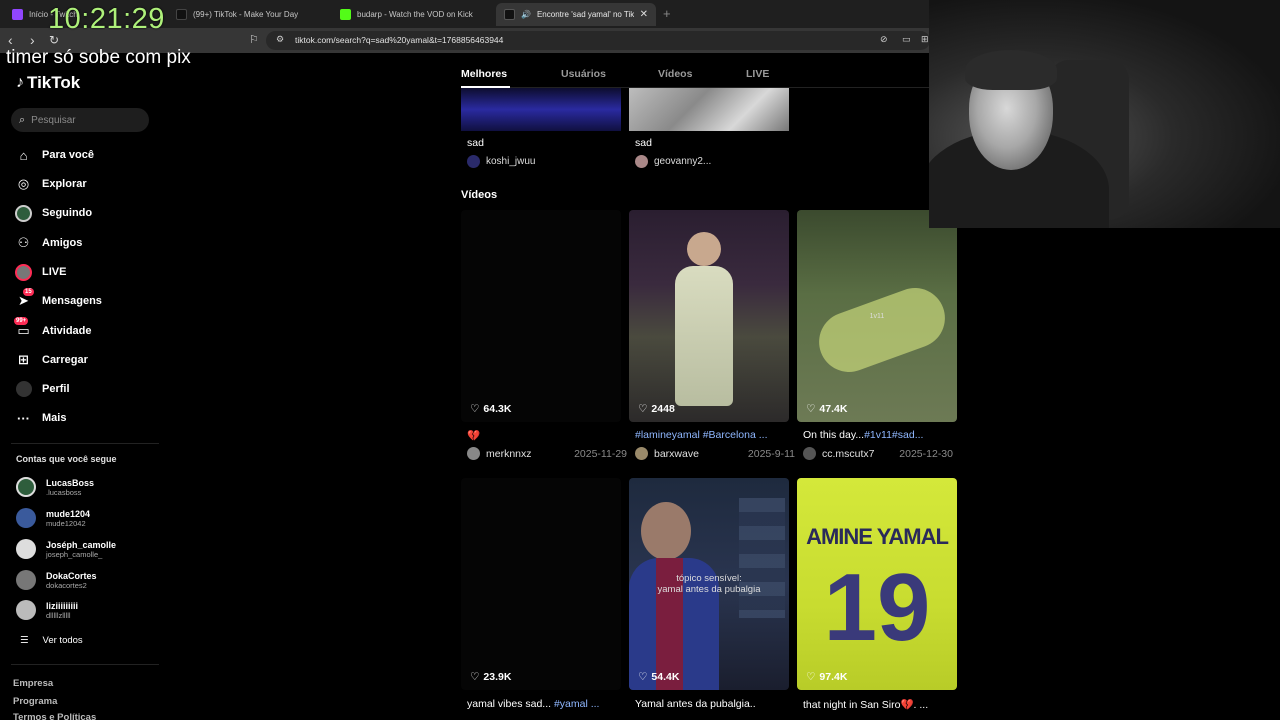 The image size is (1280, 720). Describe the element at coordinates (474, 436) in the screenshot. I see `caption-text: 💔` at that location.